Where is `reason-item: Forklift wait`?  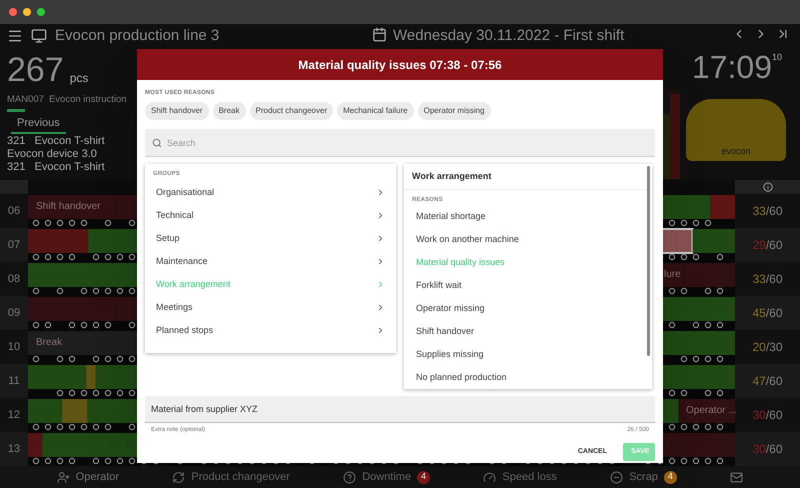 reason-item: Forklift wait is located at coordinates (525, 285).